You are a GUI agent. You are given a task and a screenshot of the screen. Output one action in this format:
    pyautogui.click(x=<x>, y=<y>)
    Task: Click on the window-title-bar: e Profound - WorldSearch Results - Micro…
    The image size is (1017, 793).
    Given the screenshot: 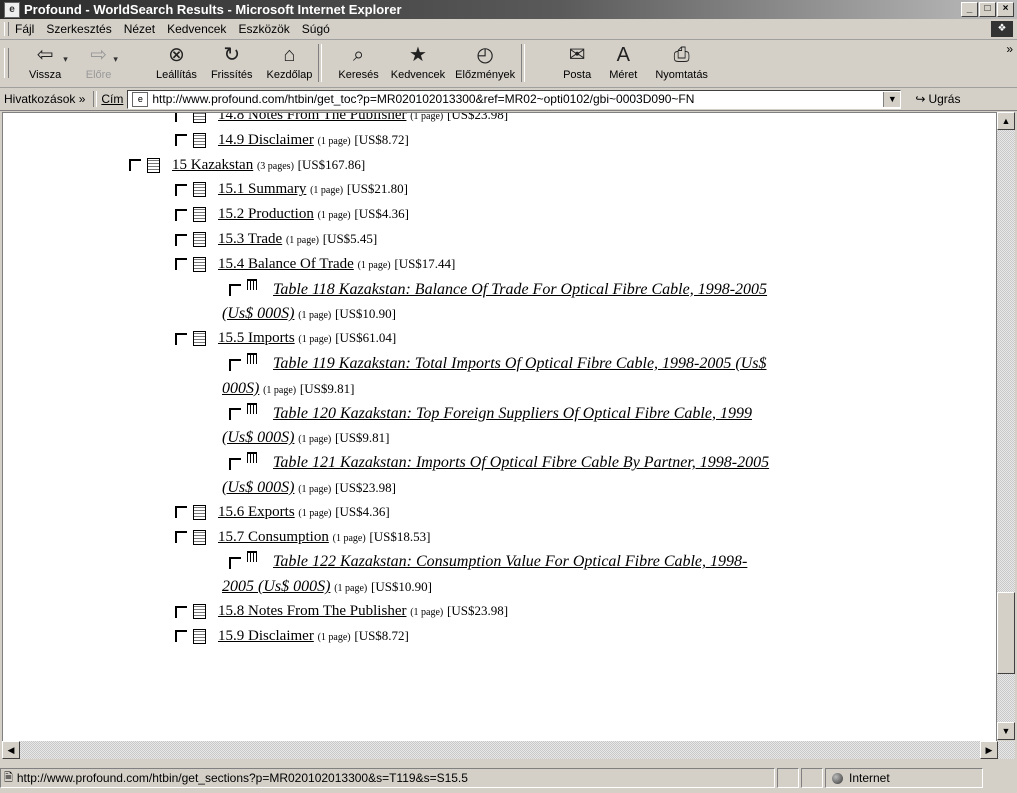 What is the action you would take?
    pyautogui.click(x=508, y=9)
    